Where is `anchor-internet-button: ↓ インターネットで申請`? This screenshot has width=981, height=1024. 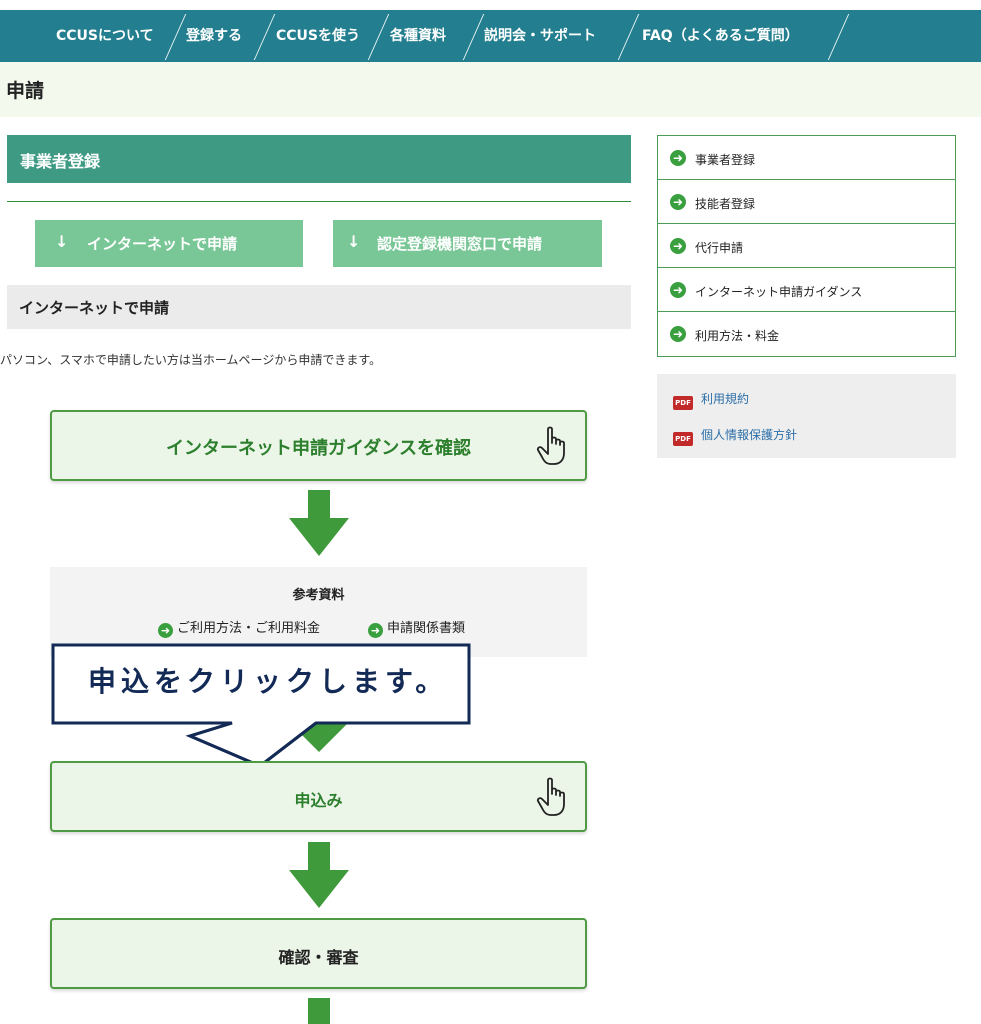
anchor-internet-button: ↓ インターネットで申請 is located at coordinates (169, 243).